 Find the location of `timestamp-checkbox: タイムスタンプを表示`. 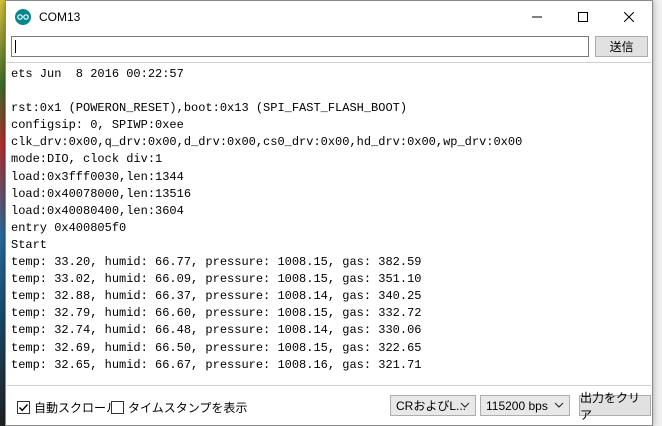

timestamp-checkbox: タイムスタンプを表示 is located at coordinates (179, 407).